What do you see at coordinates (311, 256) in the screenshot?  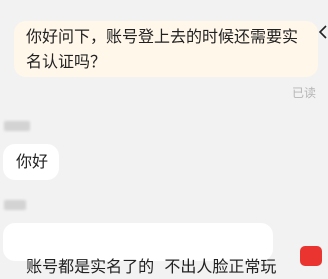 I see `watermark-logo` at bounding box center [311, 256].